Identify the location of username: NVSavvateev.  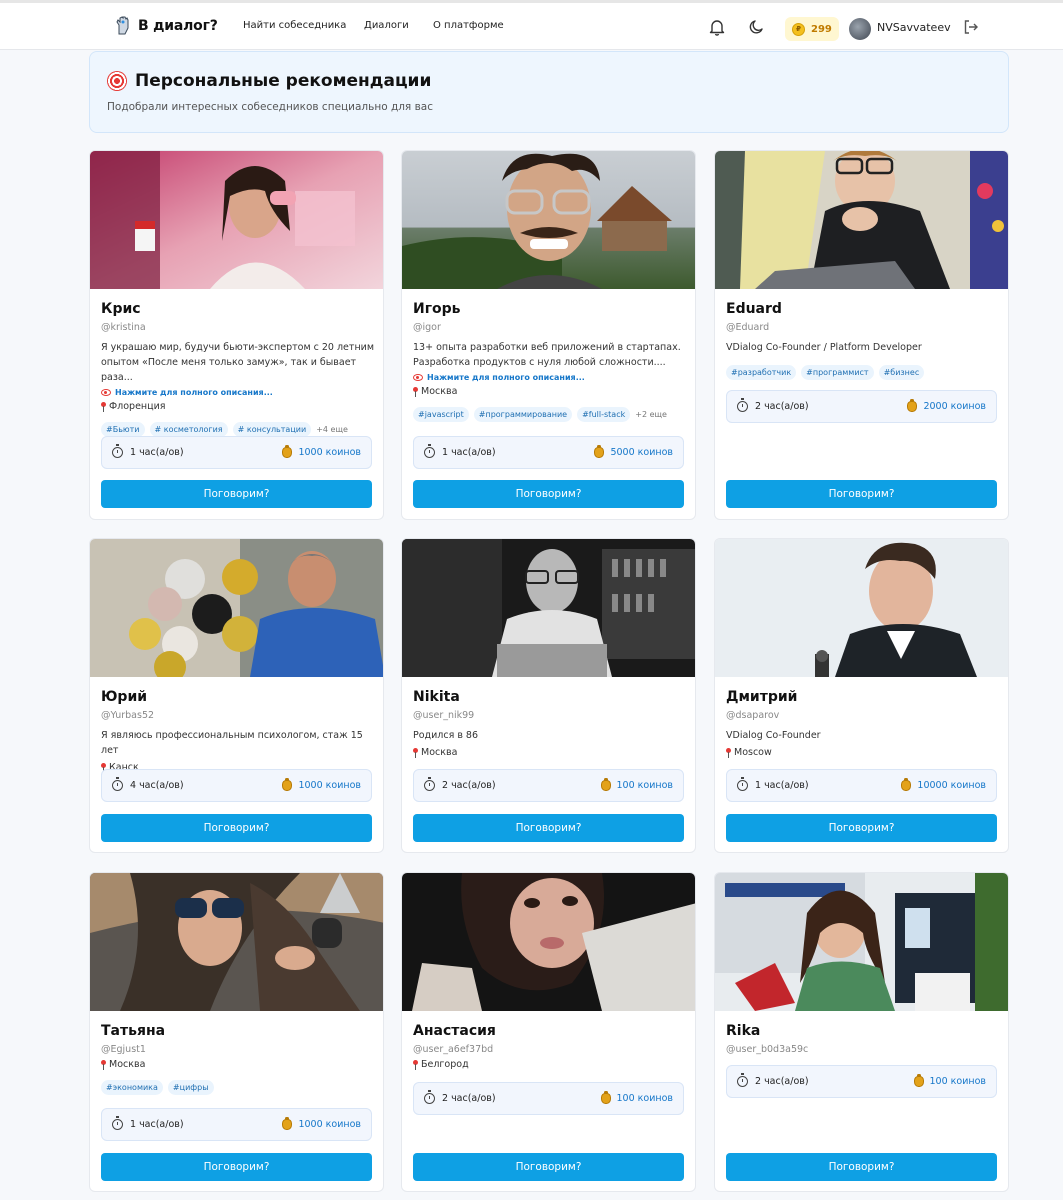
(914, 27).